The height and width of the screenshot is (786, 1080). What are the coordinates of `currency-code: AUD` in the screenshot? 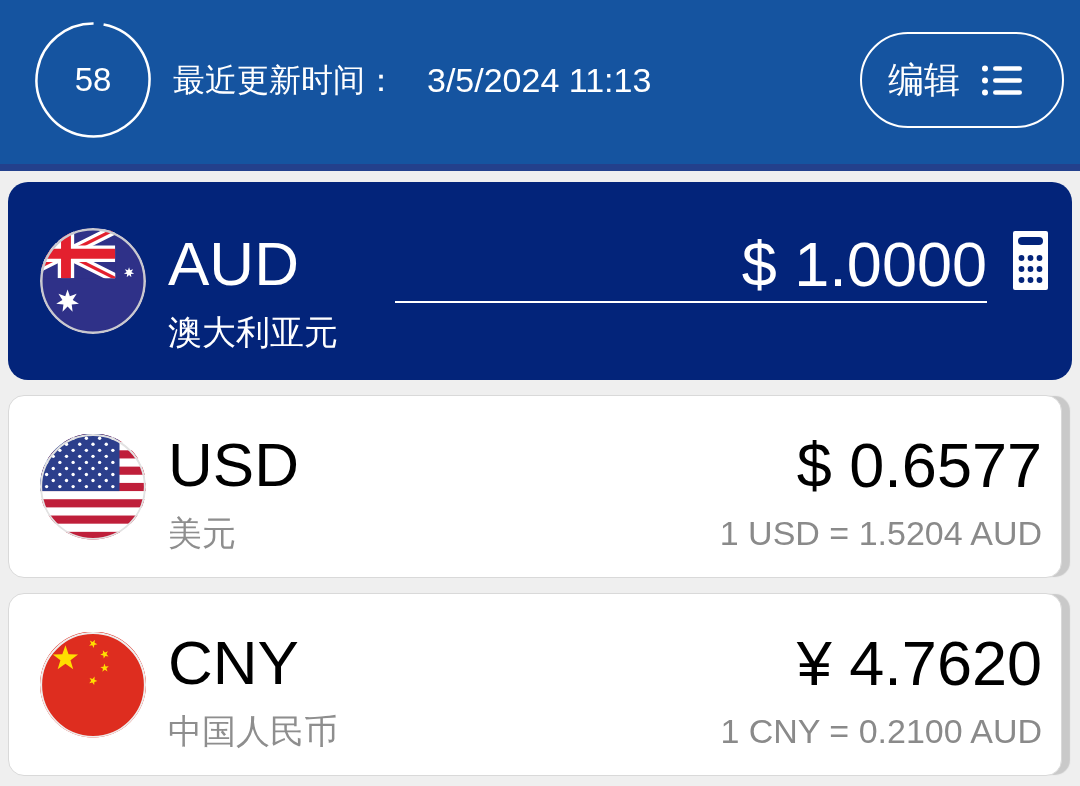 It's located at (233, 264).